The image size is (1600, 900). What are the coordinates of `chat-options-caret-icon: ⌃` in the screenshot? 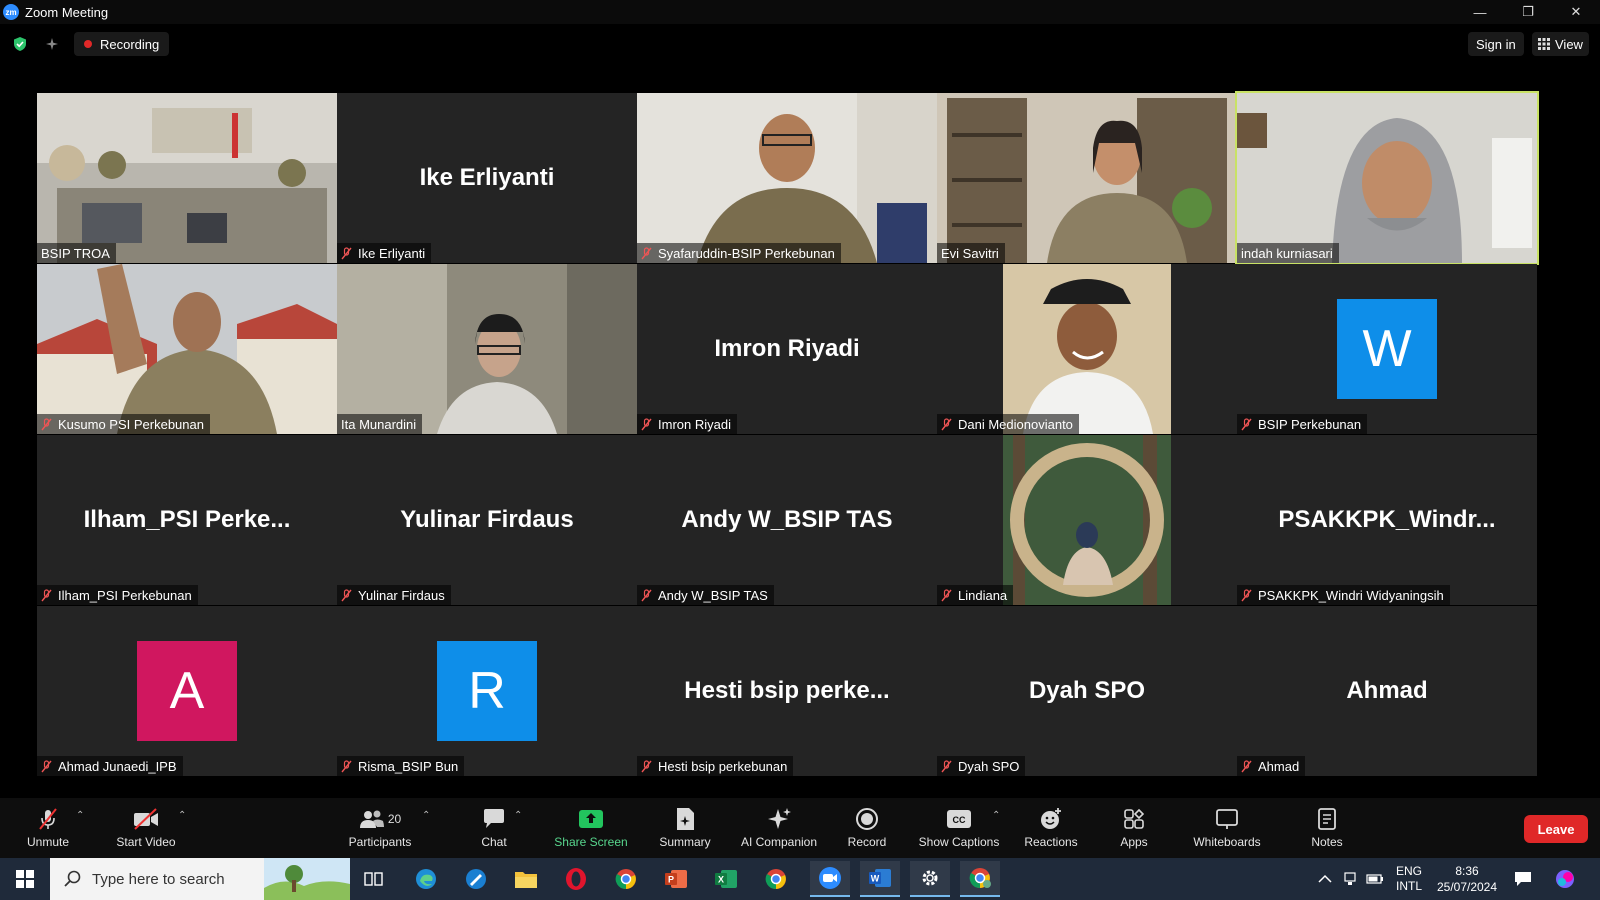 It's located at (518, 815).